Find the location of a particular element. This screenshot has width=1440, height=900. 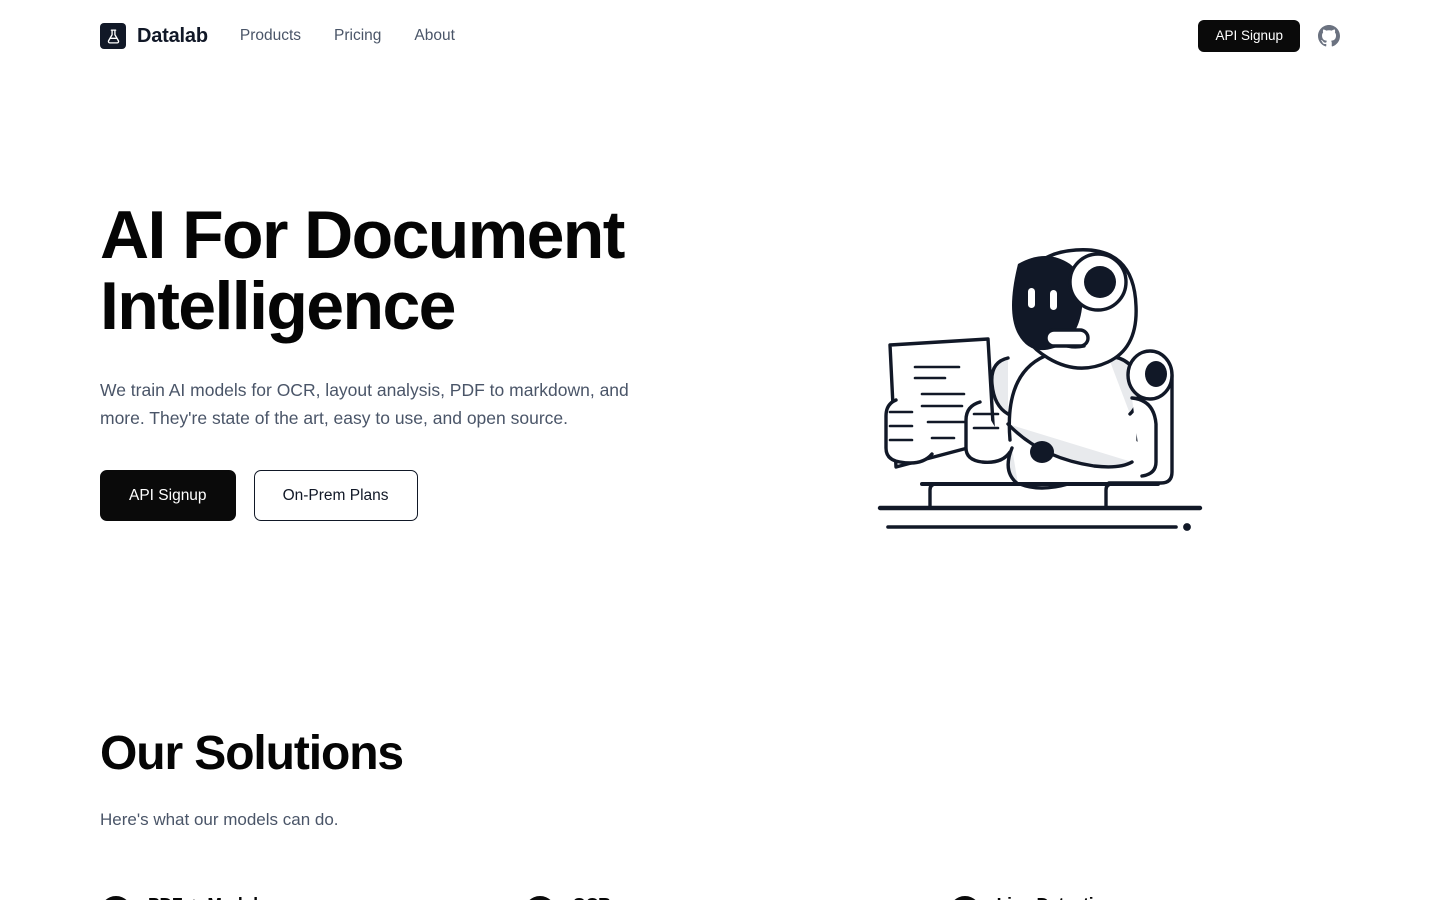

brand-home-link: Datalab is located at coordinates (154, 36).